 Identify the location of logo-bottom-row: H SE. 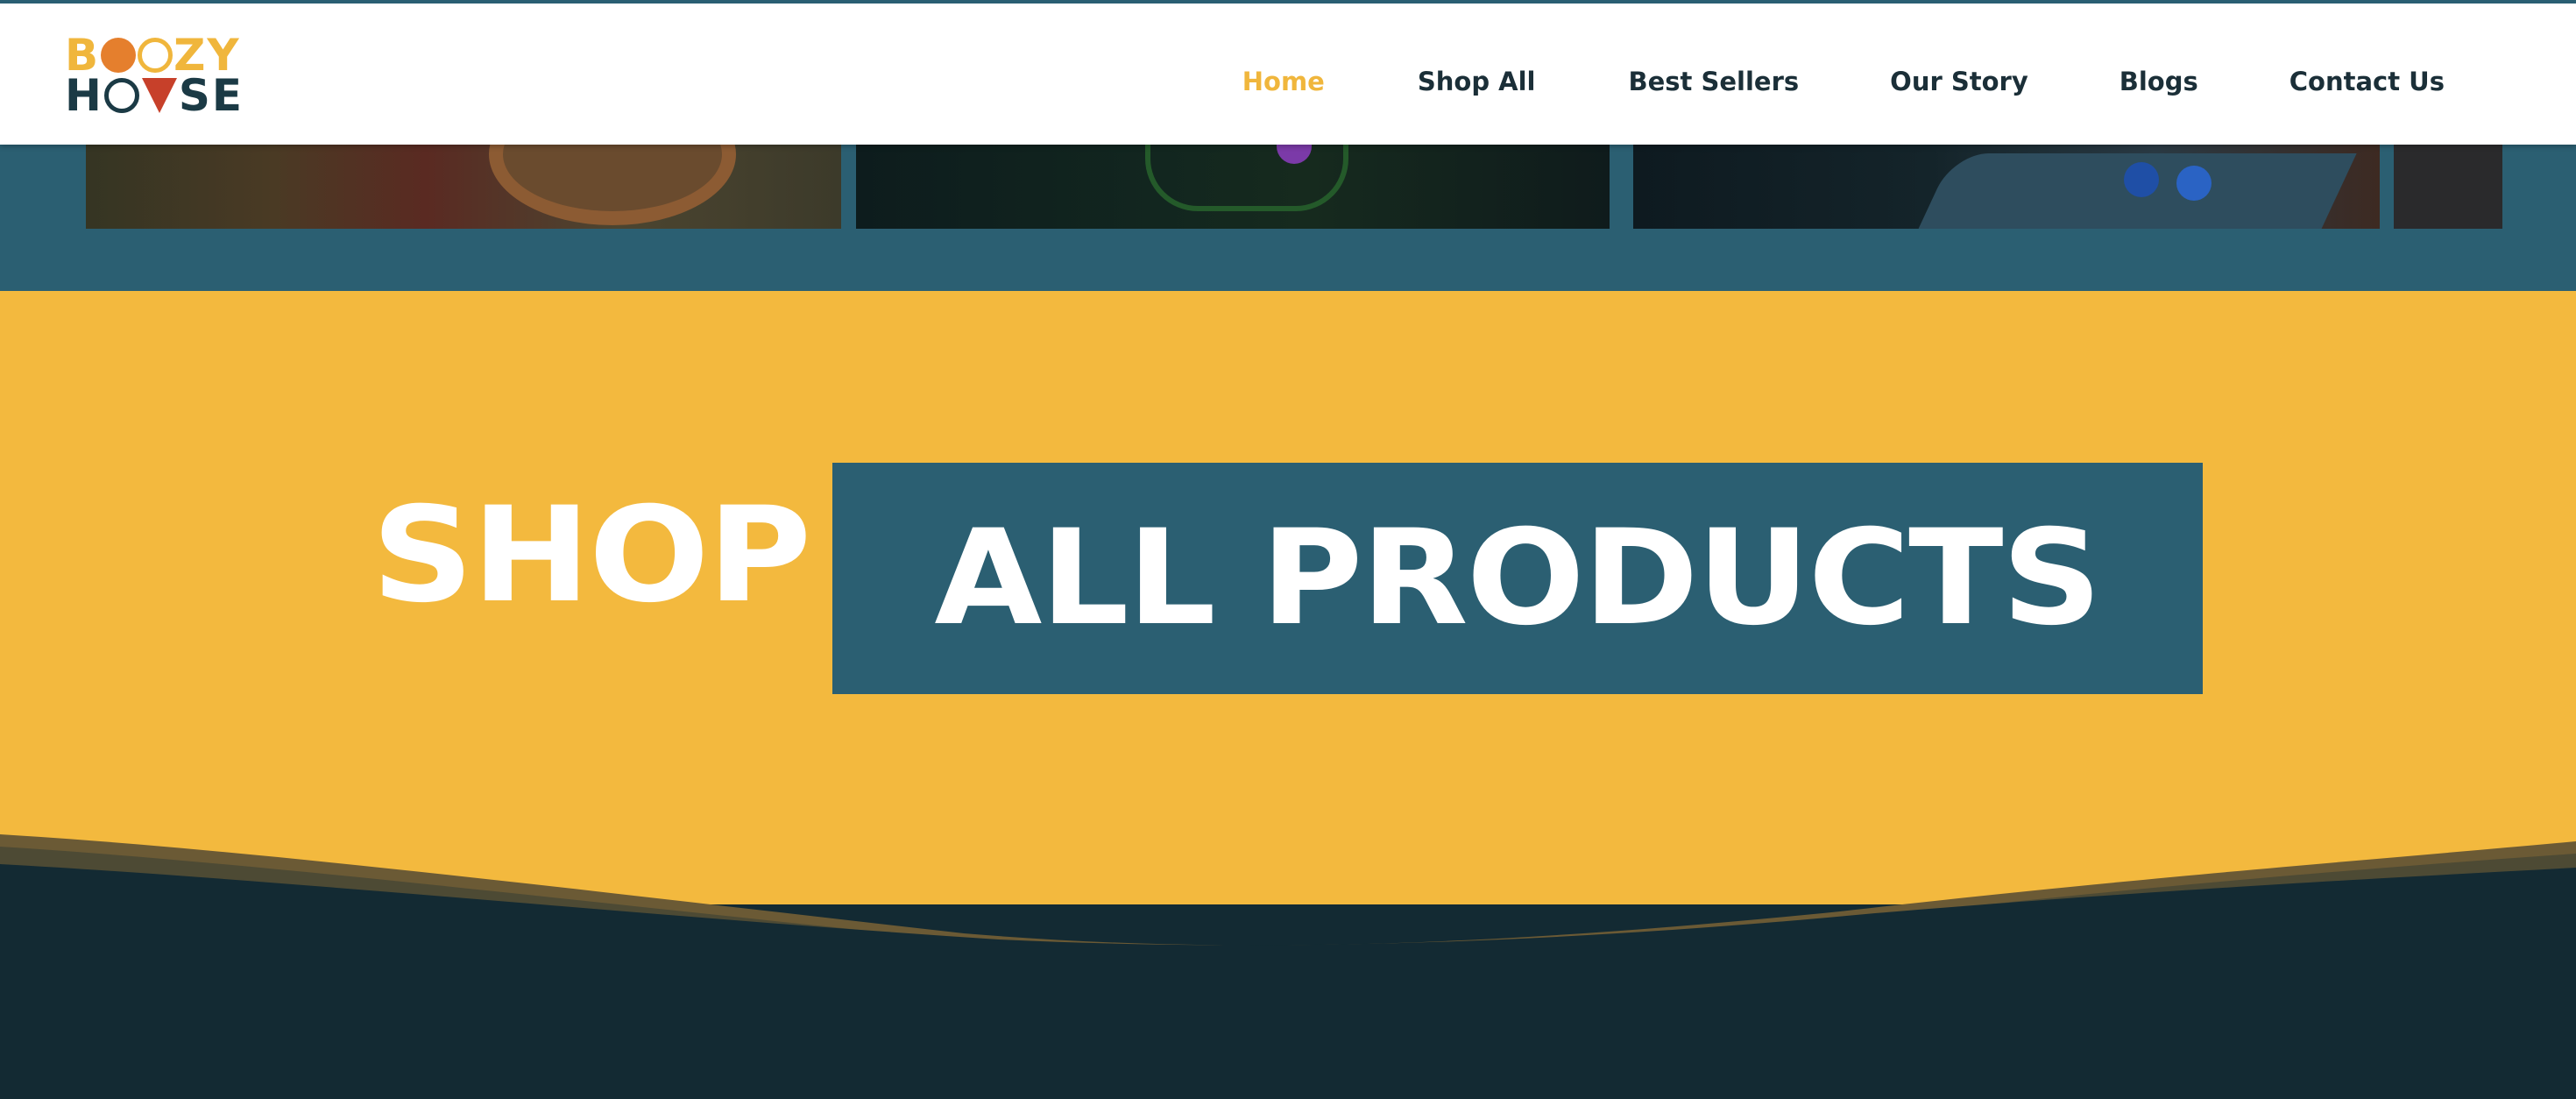
(154, 96).